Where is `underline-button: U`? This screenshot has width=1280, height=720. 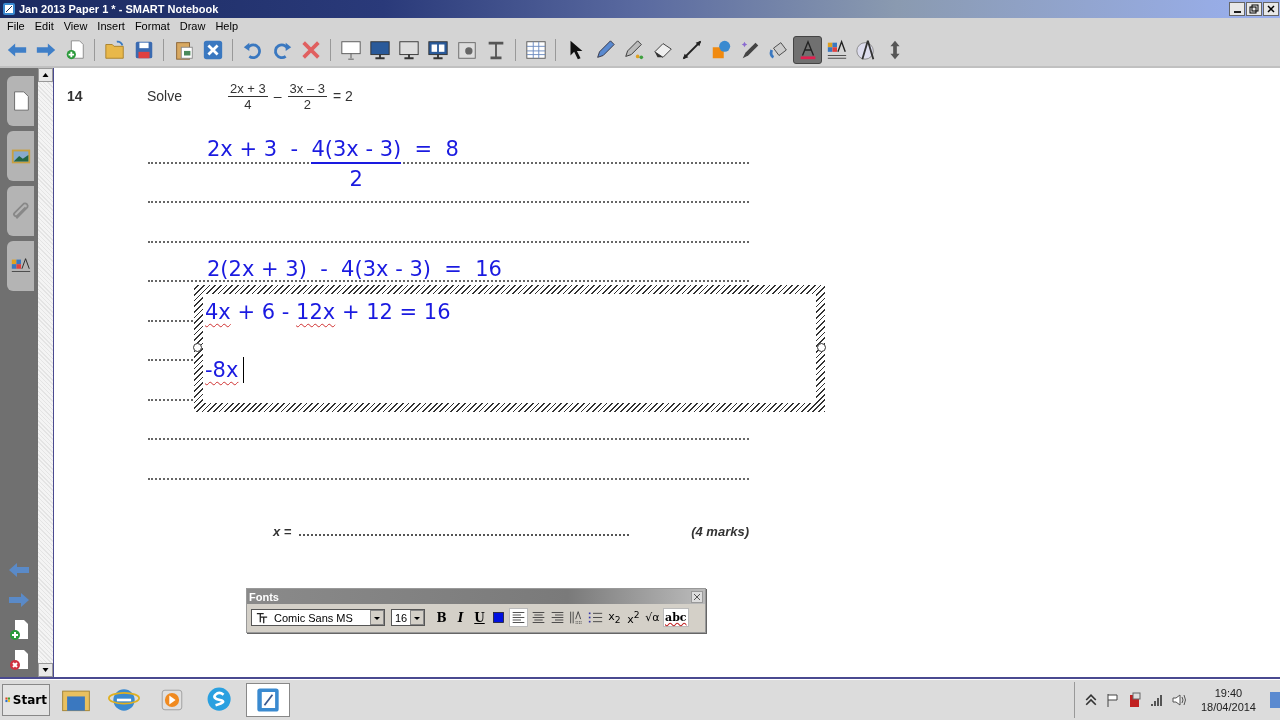
underline-button: U is located at coordinates (479, 617).